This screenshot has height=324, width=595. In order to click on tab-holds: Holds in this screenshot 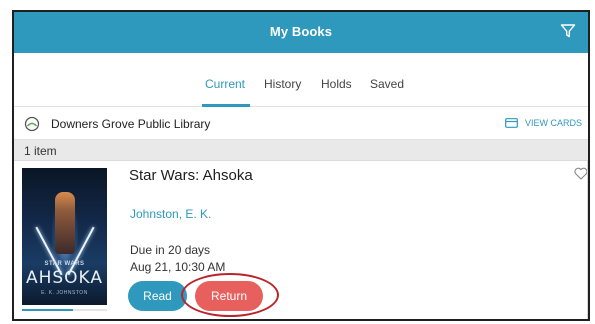, I will do `click(336, 84)`.